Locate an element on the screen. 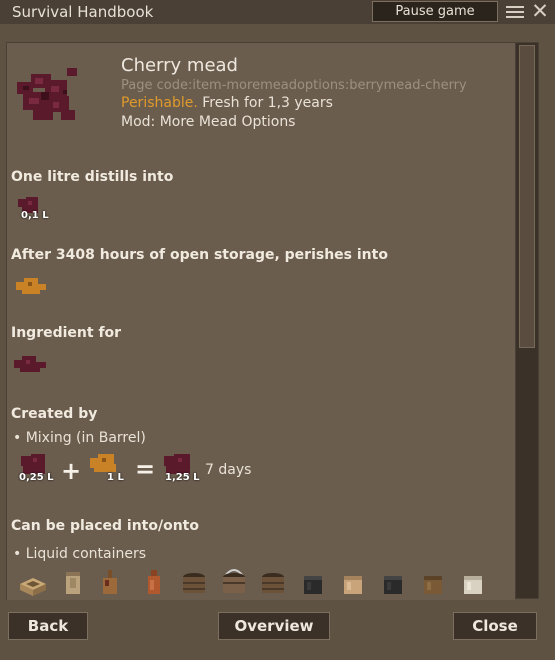  mod-source: Mod: More Mead Options is located at coordinates (208, 122).